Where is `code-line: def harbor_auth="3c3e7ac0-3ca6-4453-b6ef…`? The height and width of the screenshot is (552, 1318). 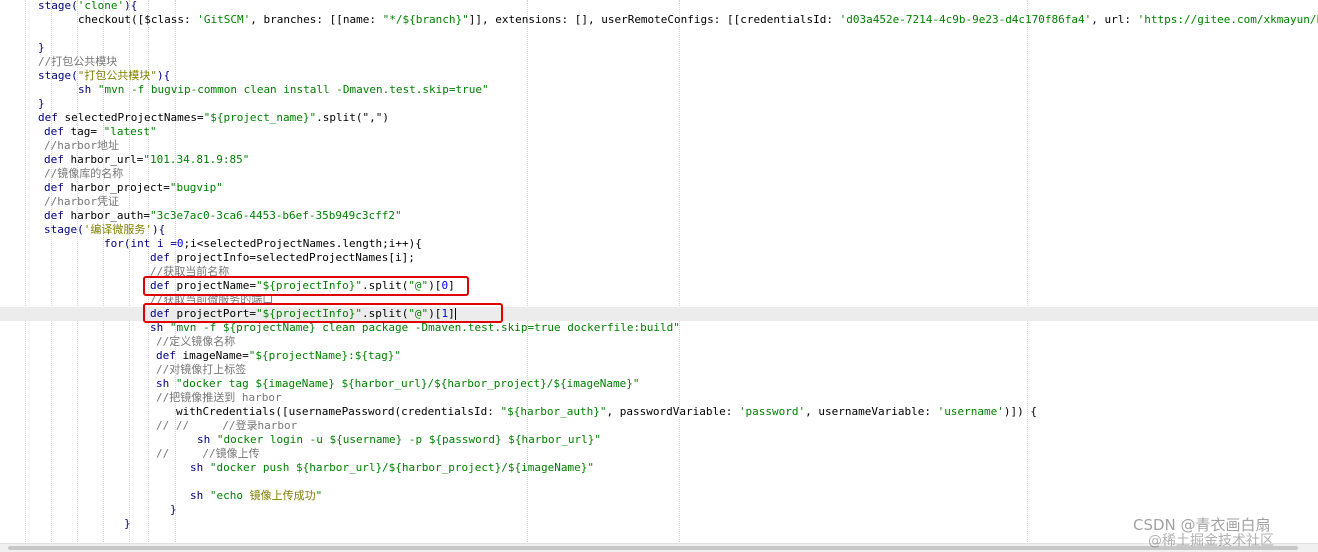
code-line: def harbor_auth="3c3e7ac0-3ca6-4453-b6ef… is located at coordinates (659, 216).